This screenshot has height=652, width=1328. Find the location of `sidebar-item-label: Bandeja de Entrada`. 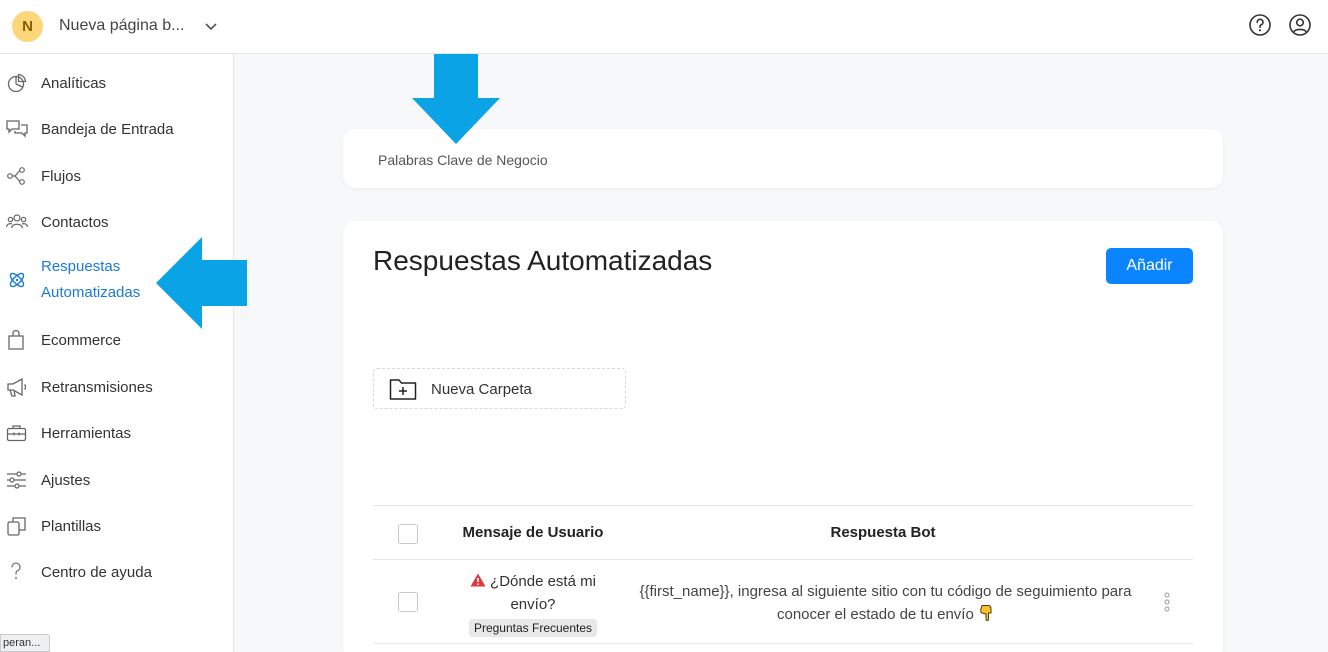

sidebar-item-label: Bandeja de Entrada is located at coordinates (107, 129).